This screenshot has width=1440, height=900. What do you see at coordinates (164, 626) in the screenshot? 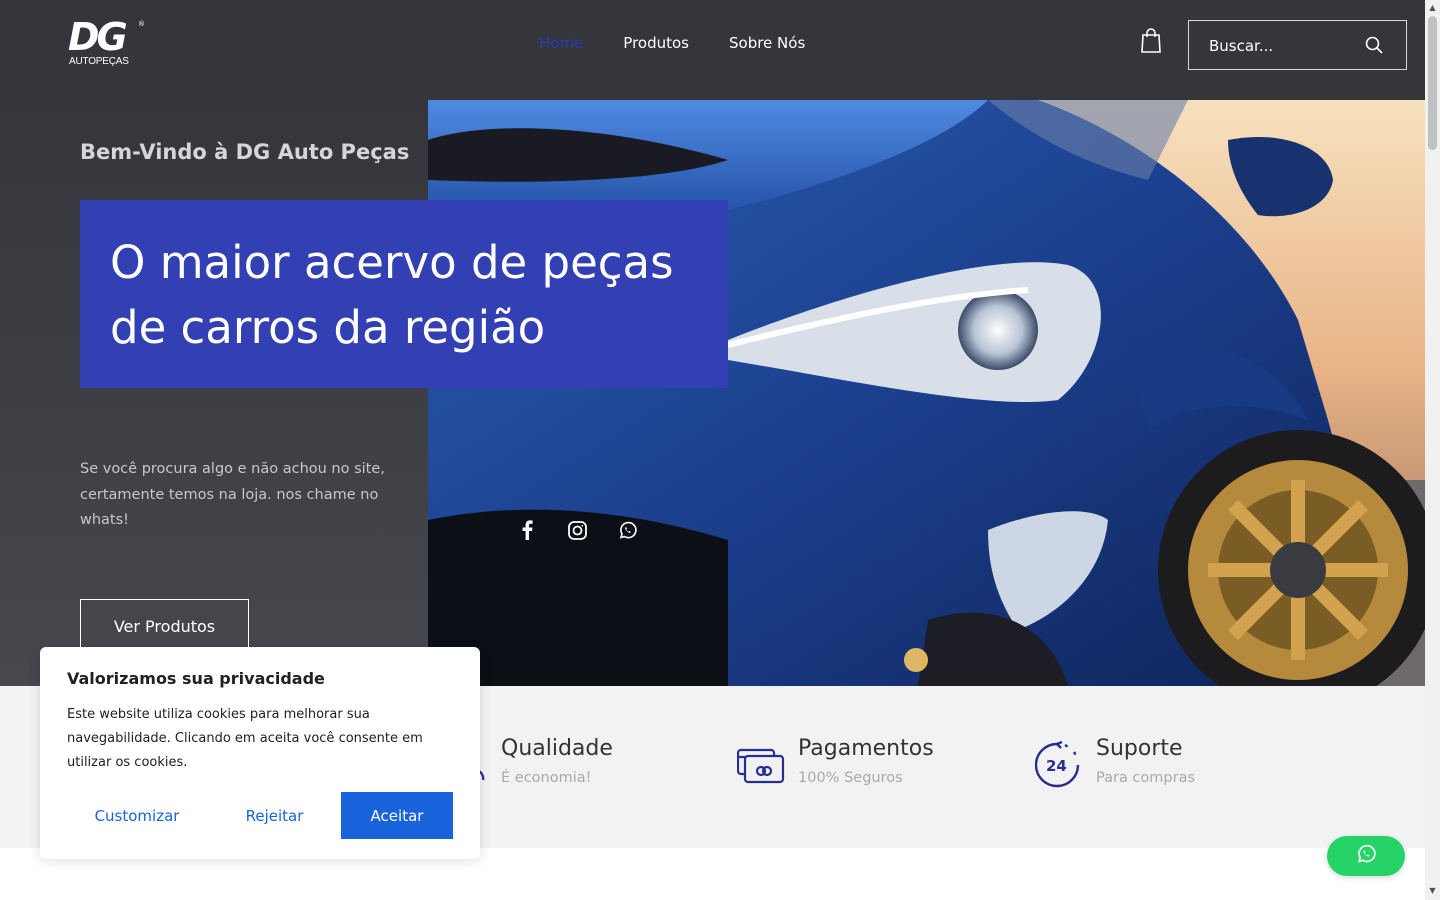
I see `ver-produtos-button: Ver Produtos` at bounding box center [164, 626].